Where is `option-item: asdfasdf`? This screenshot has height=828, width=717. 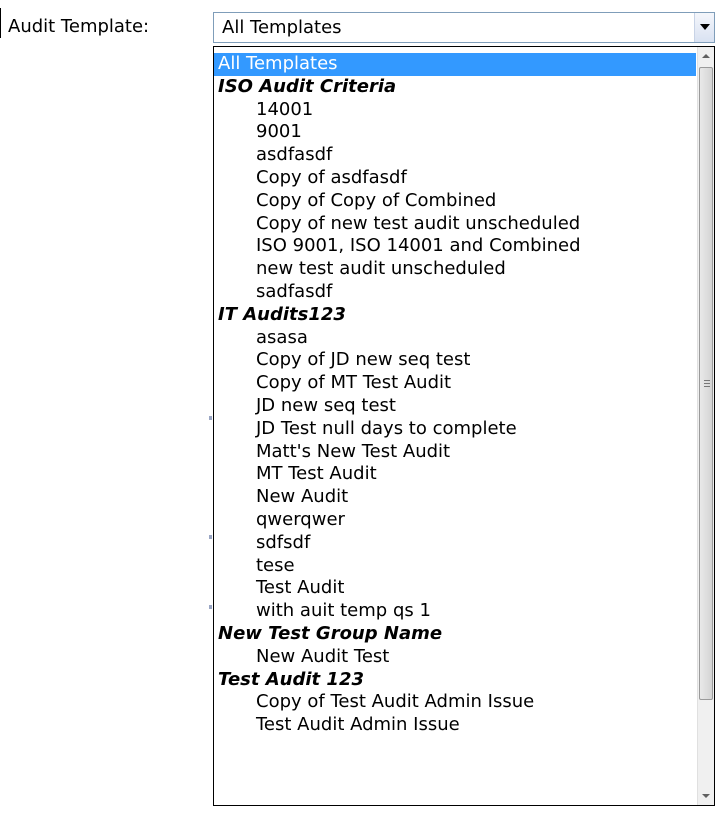 option-item: asdfasdf is located at coordinates (455, 155).